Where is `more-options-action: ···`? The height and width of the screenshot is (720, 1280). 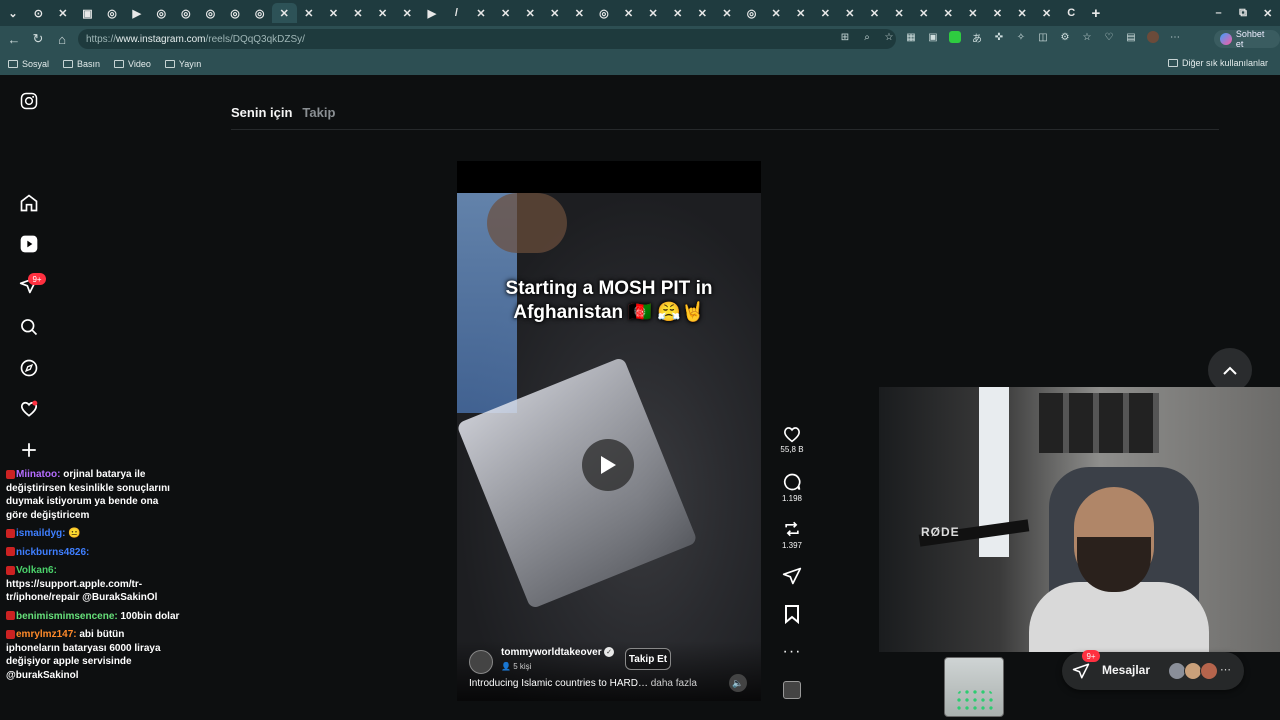 more-options-action: ··· is located at coordinates (792, 652).